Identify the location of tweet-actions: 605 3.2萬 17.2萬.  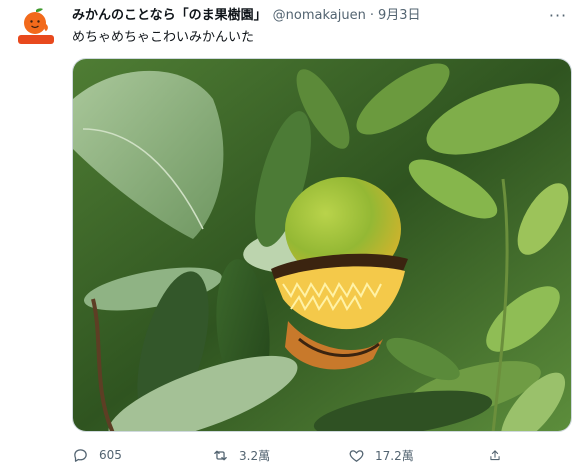
(292, 455).